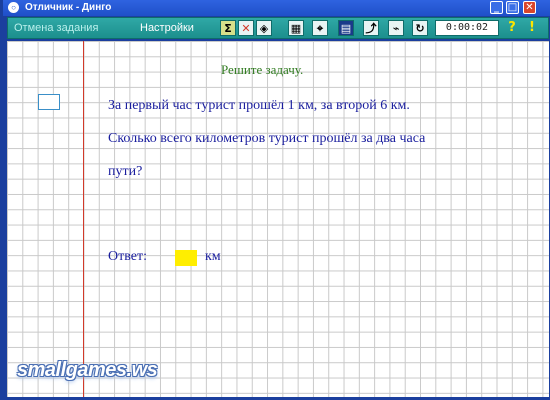 The height and width of the screenshot is (400, 550). What do you see at coordinates (276, 8) in the screenshot?
I see `title-bar: ○ Отличник - Динго _ □ ✕` at bounding box center [276, 8].